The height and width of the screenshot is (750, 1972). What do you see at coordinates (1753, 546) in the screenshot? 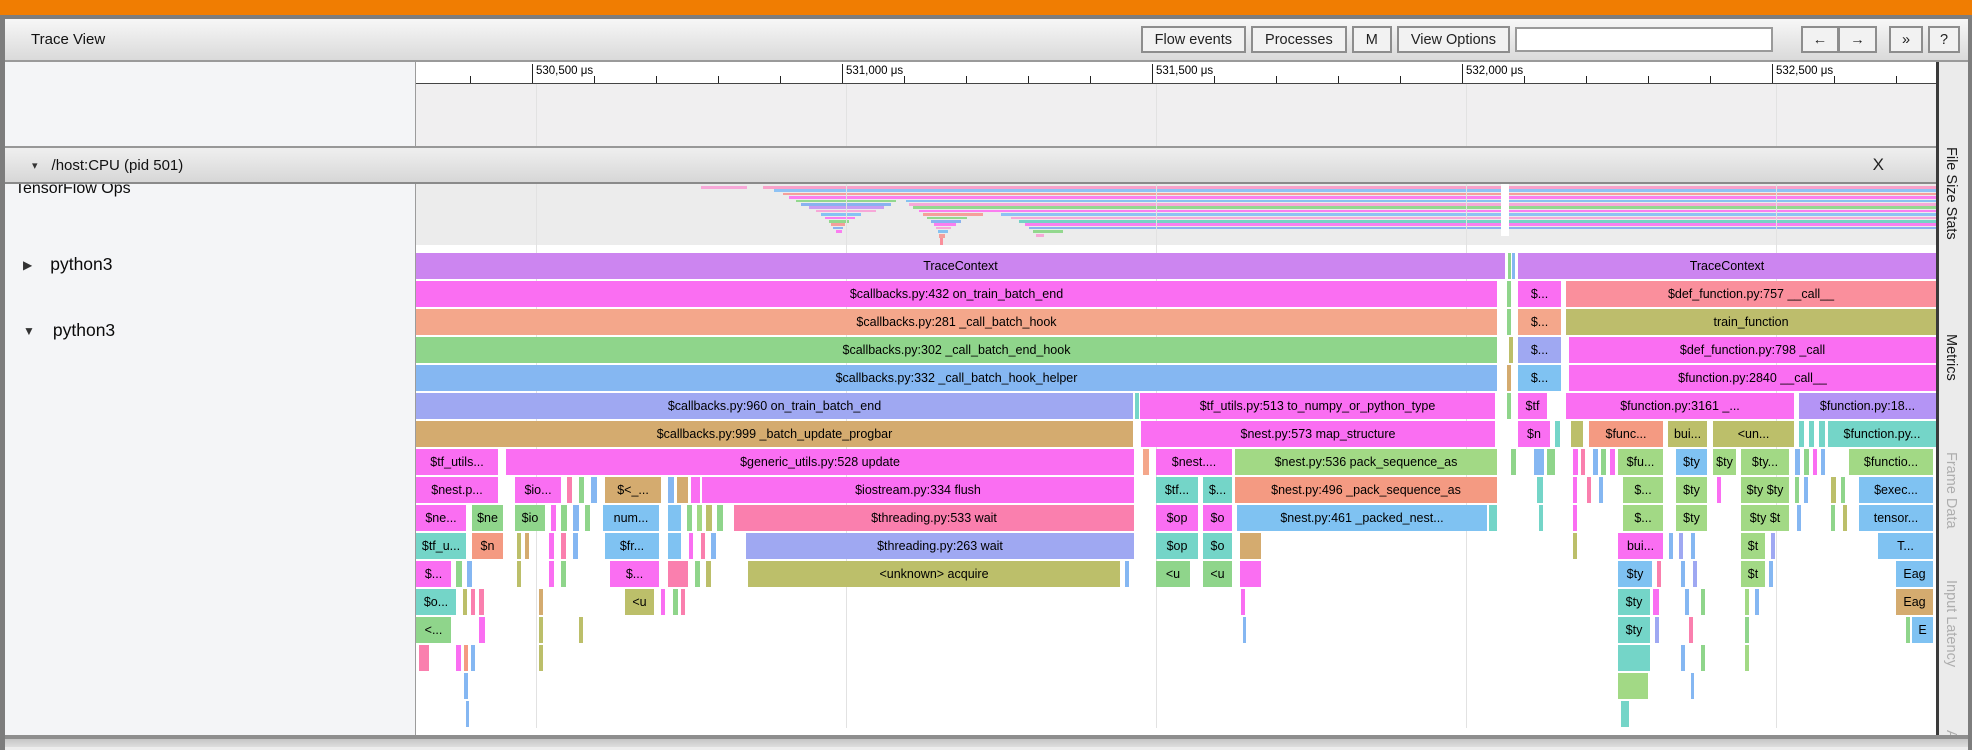
I see `trace-event: $t` at bounding box center [1753, 546].